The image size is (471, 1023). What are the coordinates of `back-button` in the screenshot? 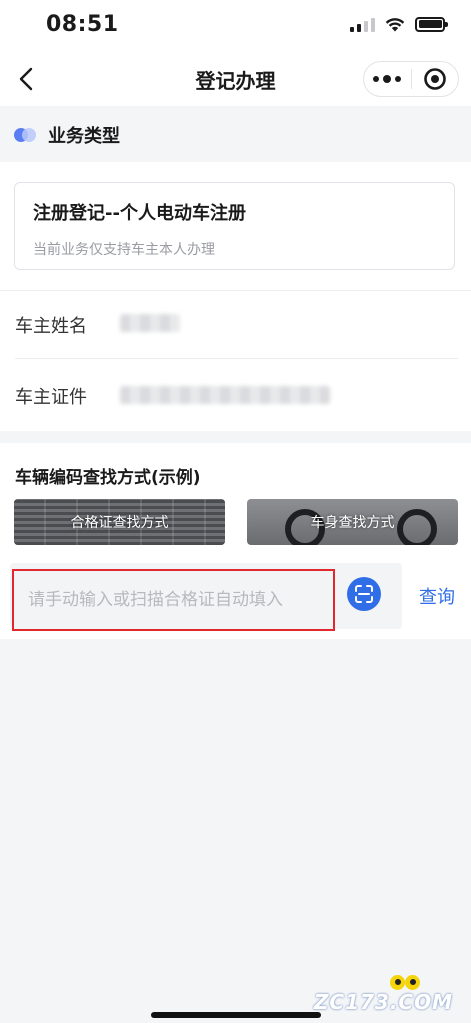 It's located at (26, 79).